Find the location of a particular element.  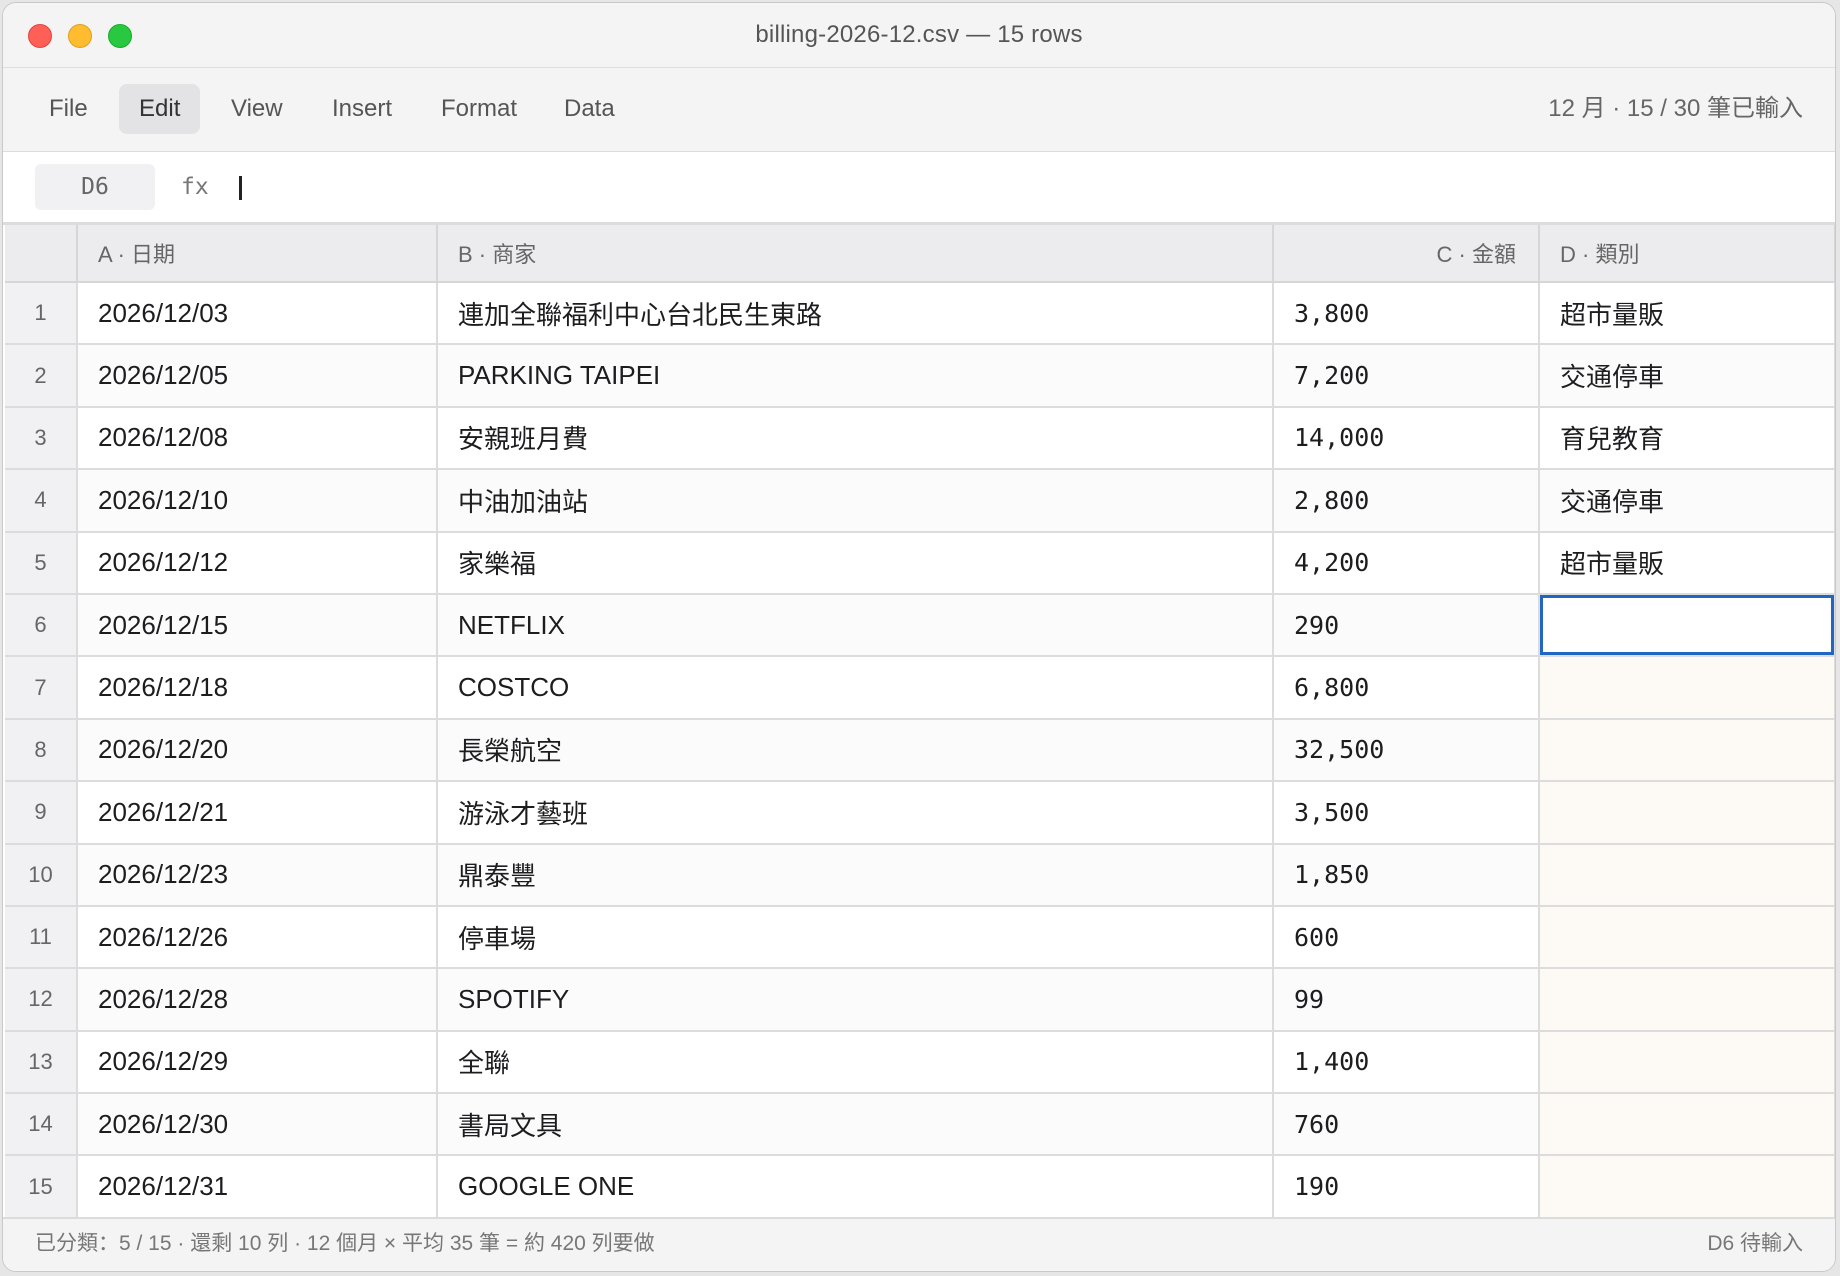

select-all-corner is located at coordinates (41, 254).